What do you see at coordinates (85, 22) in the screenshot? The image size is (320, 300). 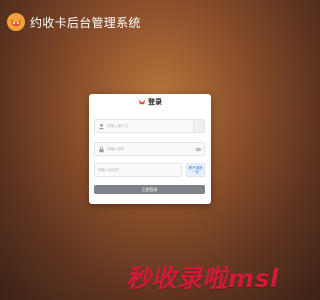 I see `app-title: 约收卡后台管理系统` at bounding box center [85, 22].